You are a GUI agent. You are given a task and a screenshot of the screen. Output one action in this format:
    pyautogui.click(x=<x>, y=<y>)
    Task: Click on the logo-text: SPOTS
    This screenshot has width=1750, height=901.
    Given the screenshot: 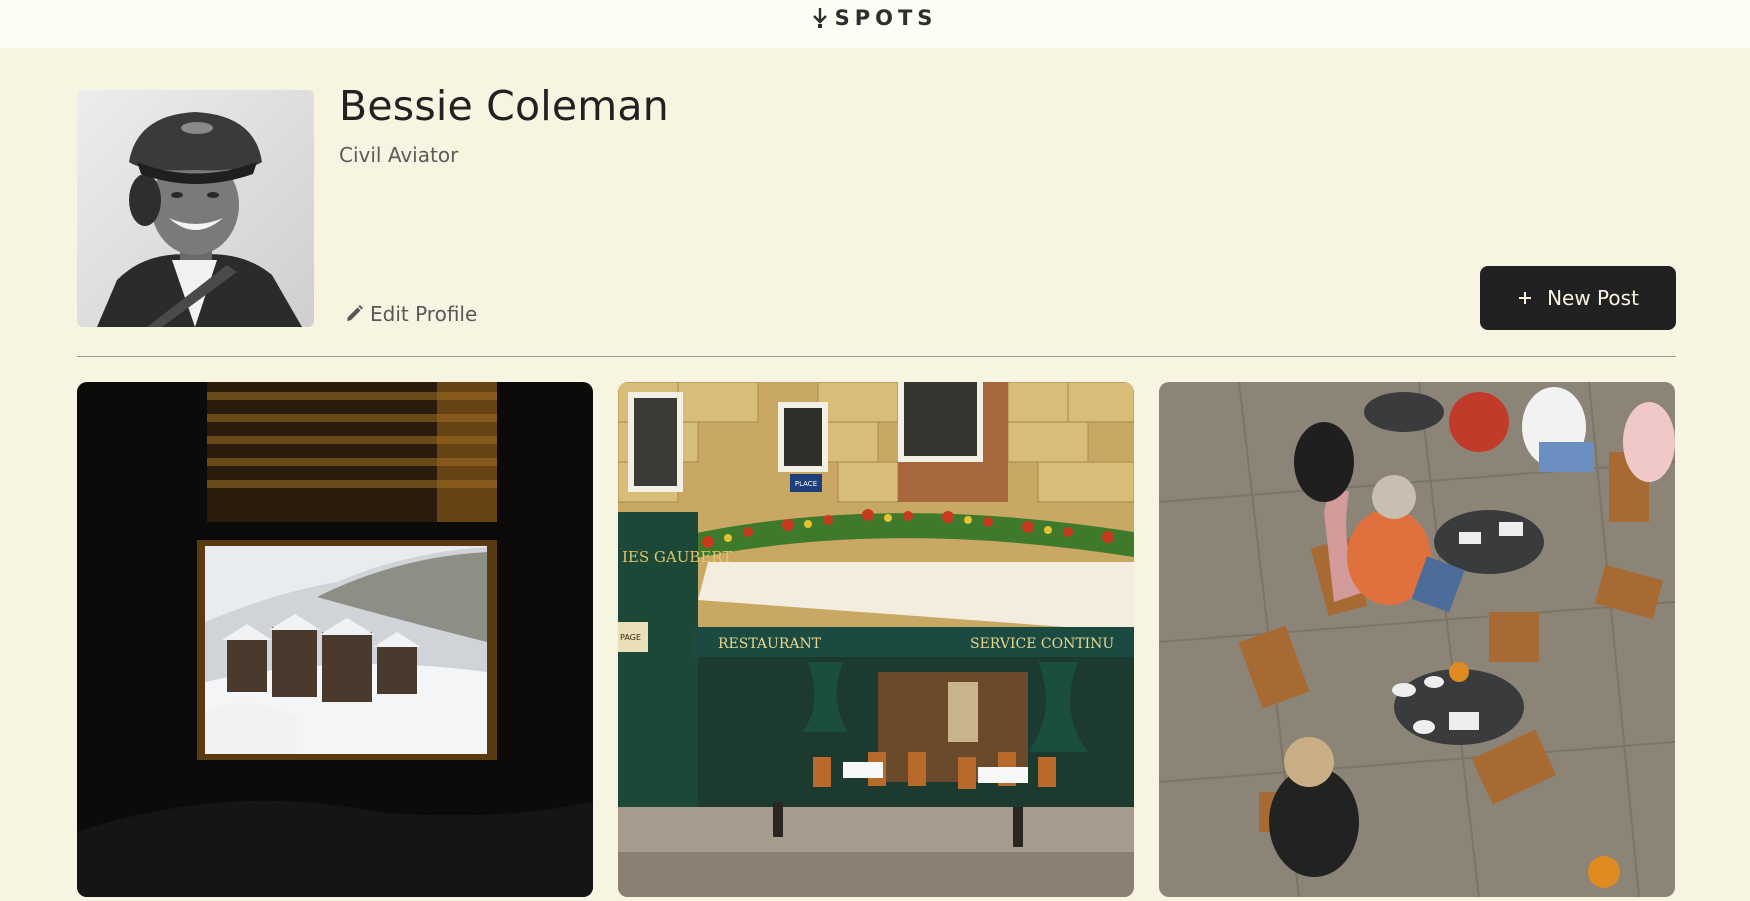 What is the action you would take?
    pyautogui.click(x=886, y=18)
    